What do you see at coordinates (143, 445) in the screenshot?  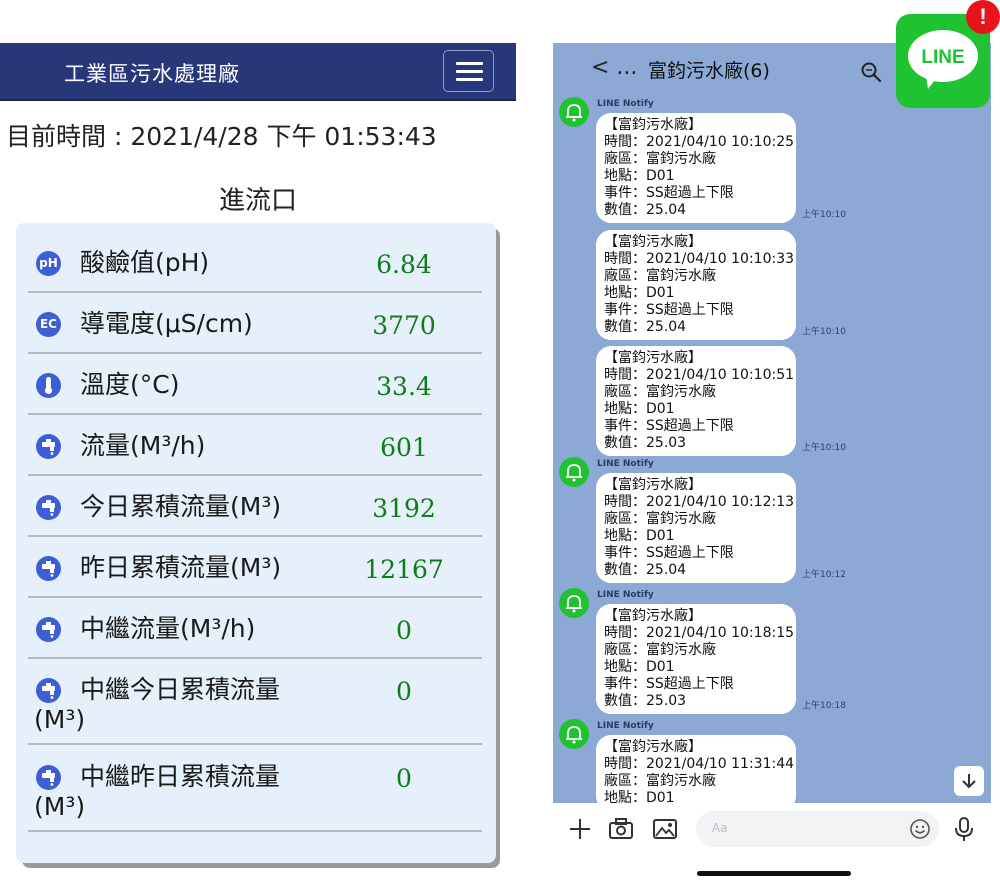 I see `reading-label: 流量(M³/h)` at bounding box center [143, 445].